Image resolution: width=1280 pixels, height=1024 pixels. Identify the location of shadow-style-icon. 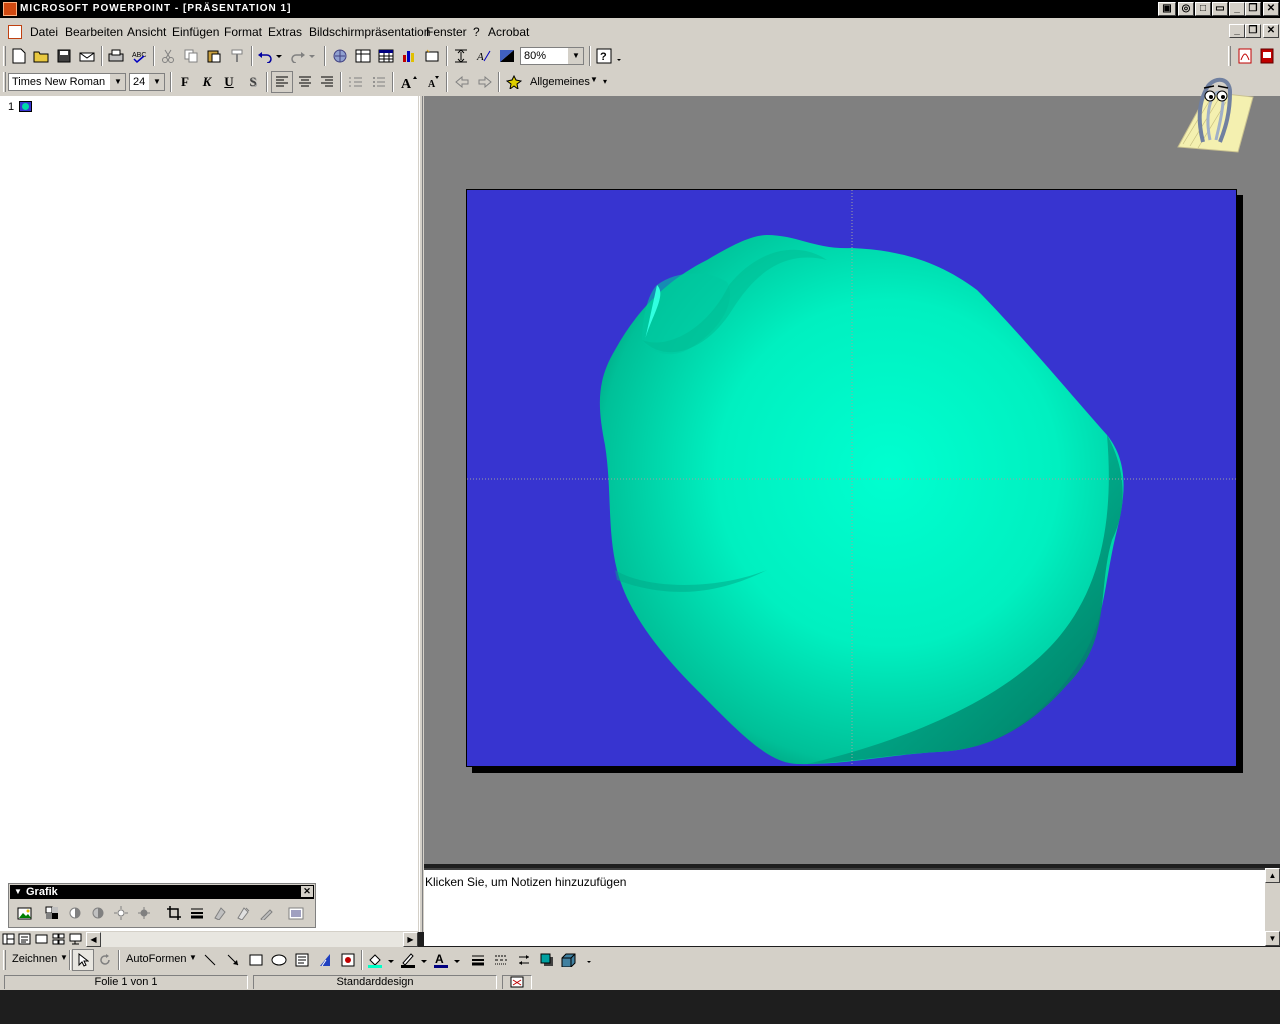
(547, 960).